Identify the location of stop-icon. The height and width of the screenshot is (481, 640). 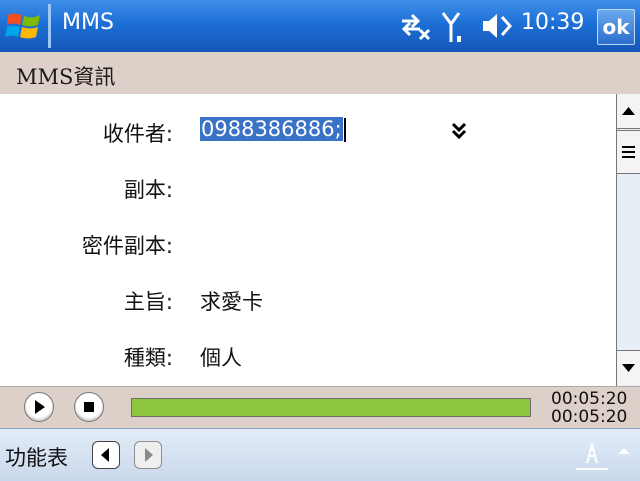
(89, 407).